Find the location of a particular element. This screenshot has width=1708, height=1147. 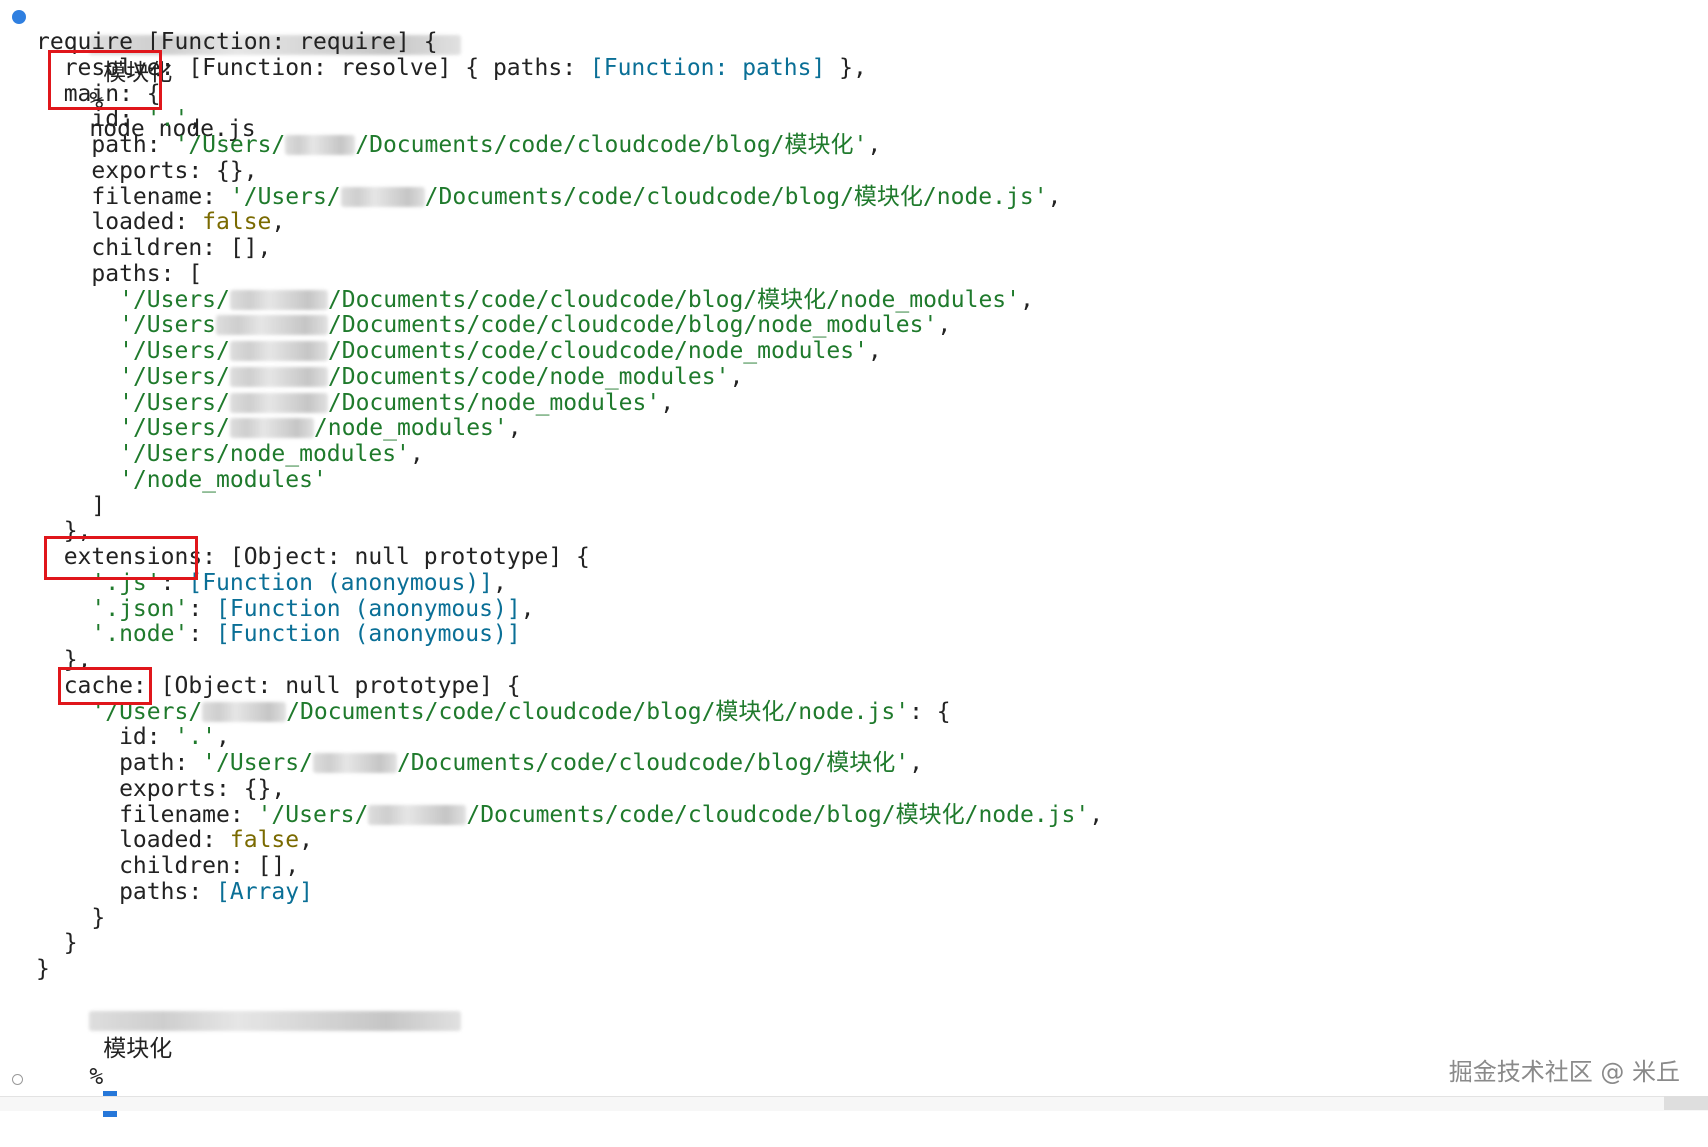

code-token: }, is located at coordinates (846, 67).